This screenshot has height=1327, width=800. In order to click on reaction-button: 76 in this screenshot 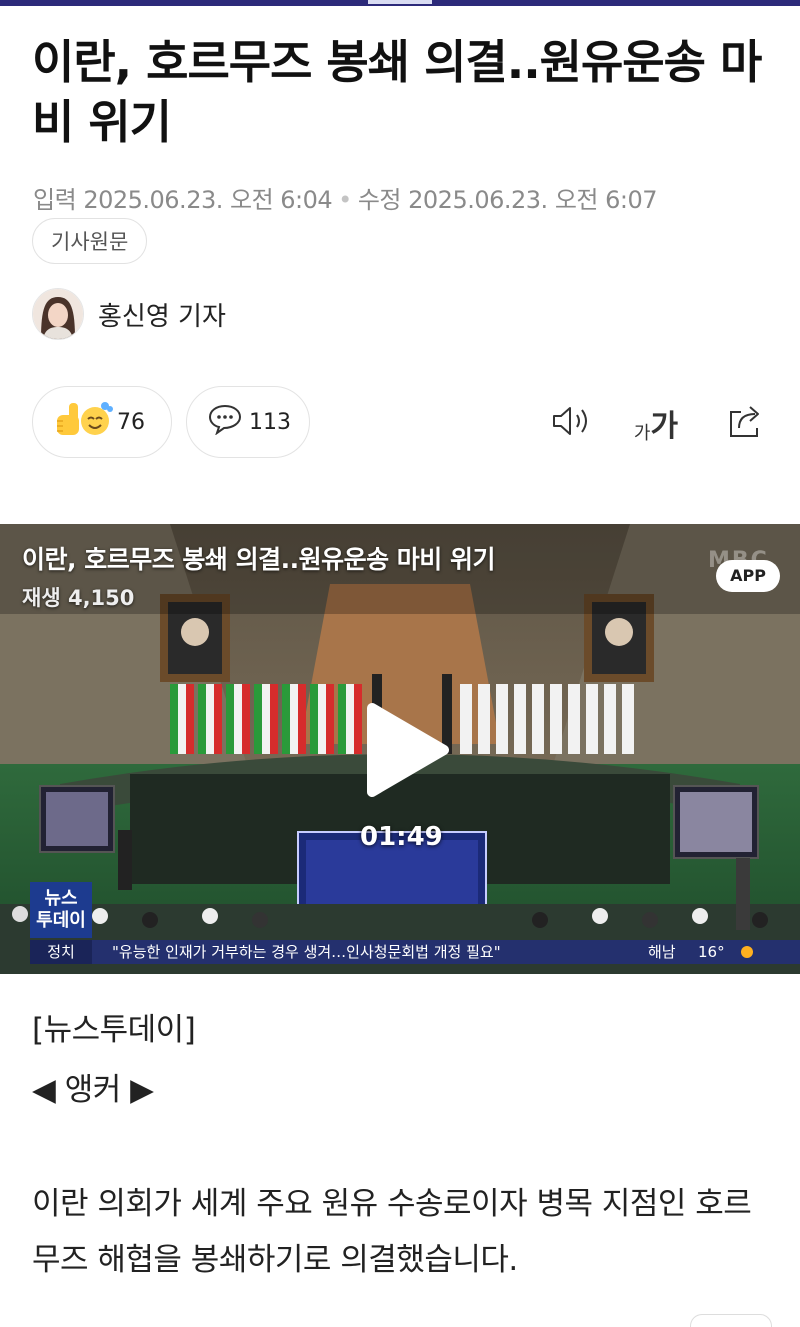, I will do `click(102, 422)`.